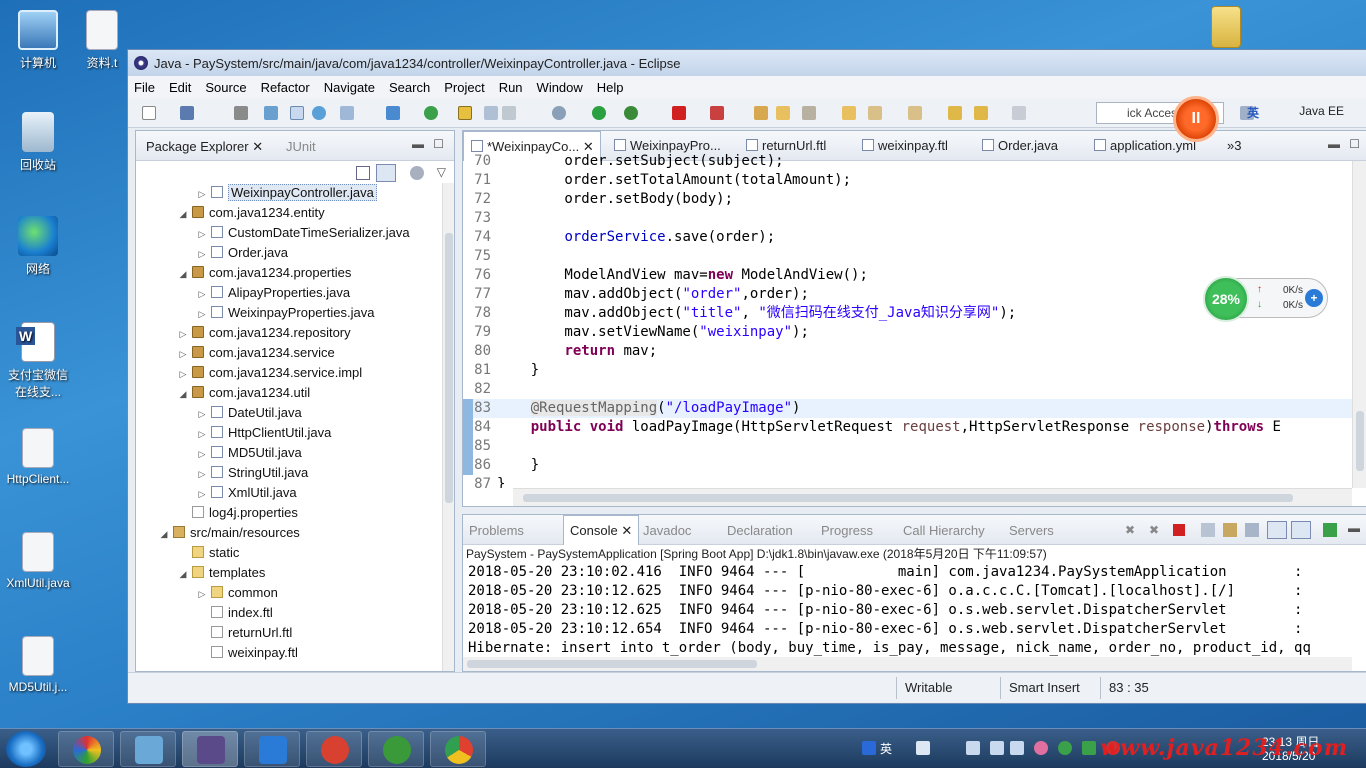 This screenshot has height=768, width=1366. Describe the element at coordinates (511, 87) in the screenshot. I see `menu-run: Run` at that location.